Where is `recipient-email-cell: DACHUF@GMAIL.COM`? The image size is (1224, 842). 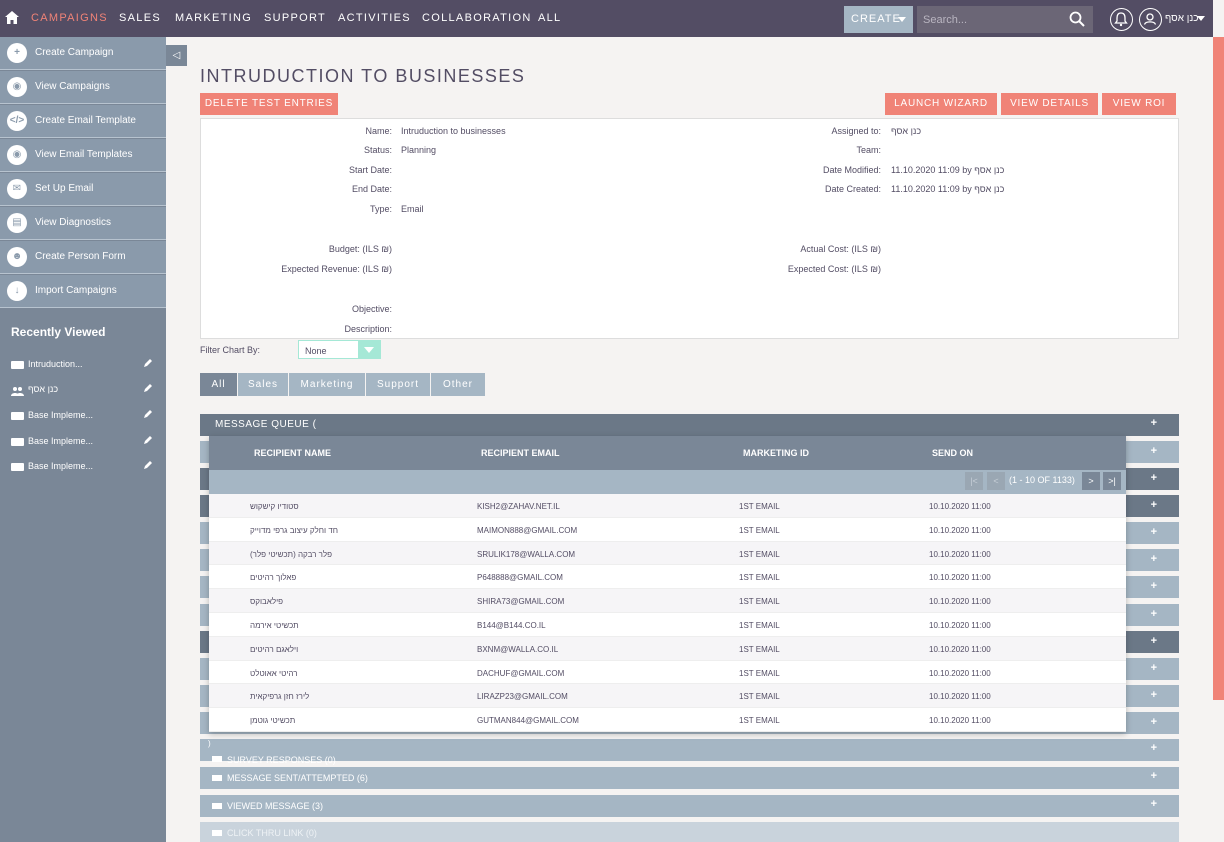
recipient-email-cell: DACHUF@GMAIL.COM is located at coordinates (520, 673).